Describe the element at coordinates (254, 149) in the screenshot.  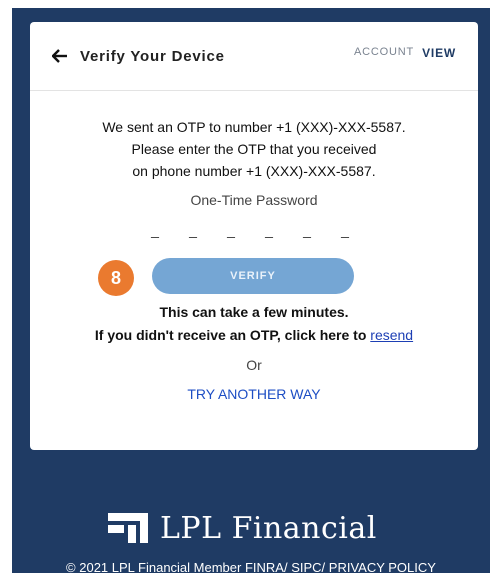
I see `otp-sent-message-line2: Please enter the OTP that you received` at that location.